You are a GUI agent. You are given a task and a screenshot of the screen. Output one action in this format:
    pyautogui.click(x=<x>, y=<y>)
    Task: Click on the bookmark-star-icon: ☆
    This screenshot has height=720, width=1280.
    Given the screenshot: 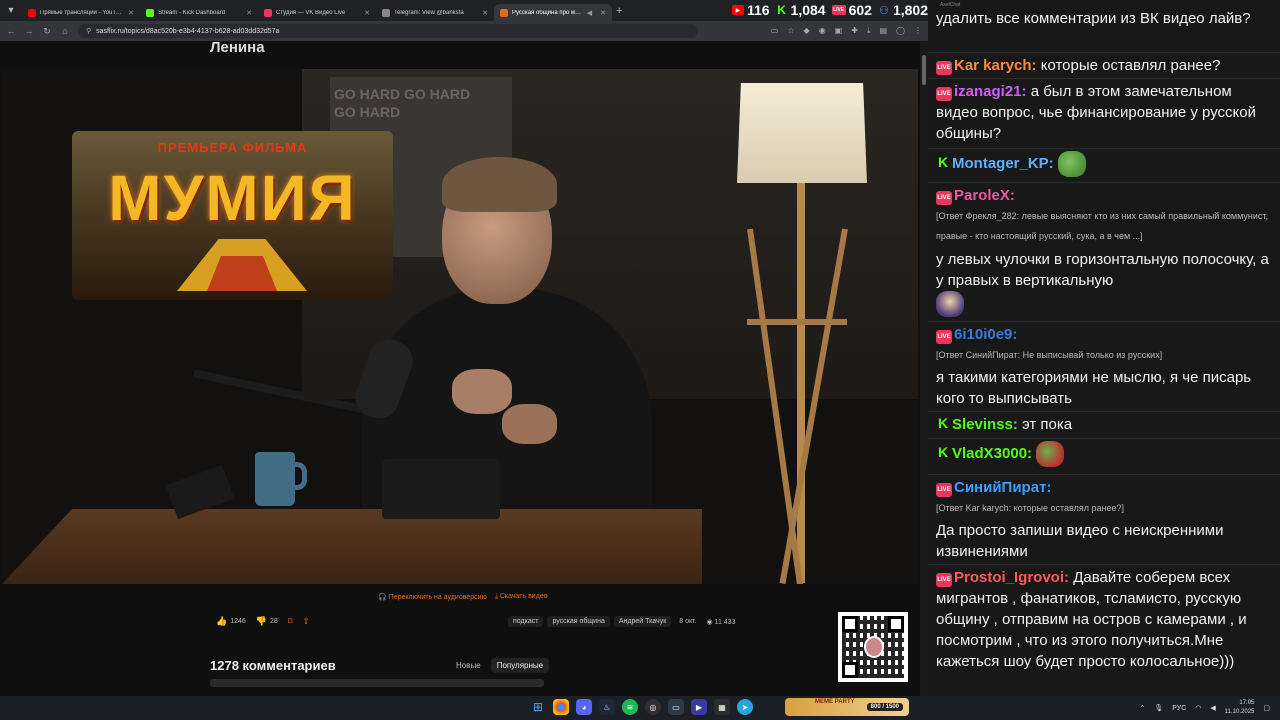 What is the action you would take?
    pyautogui.click(x=790, y=31)
    